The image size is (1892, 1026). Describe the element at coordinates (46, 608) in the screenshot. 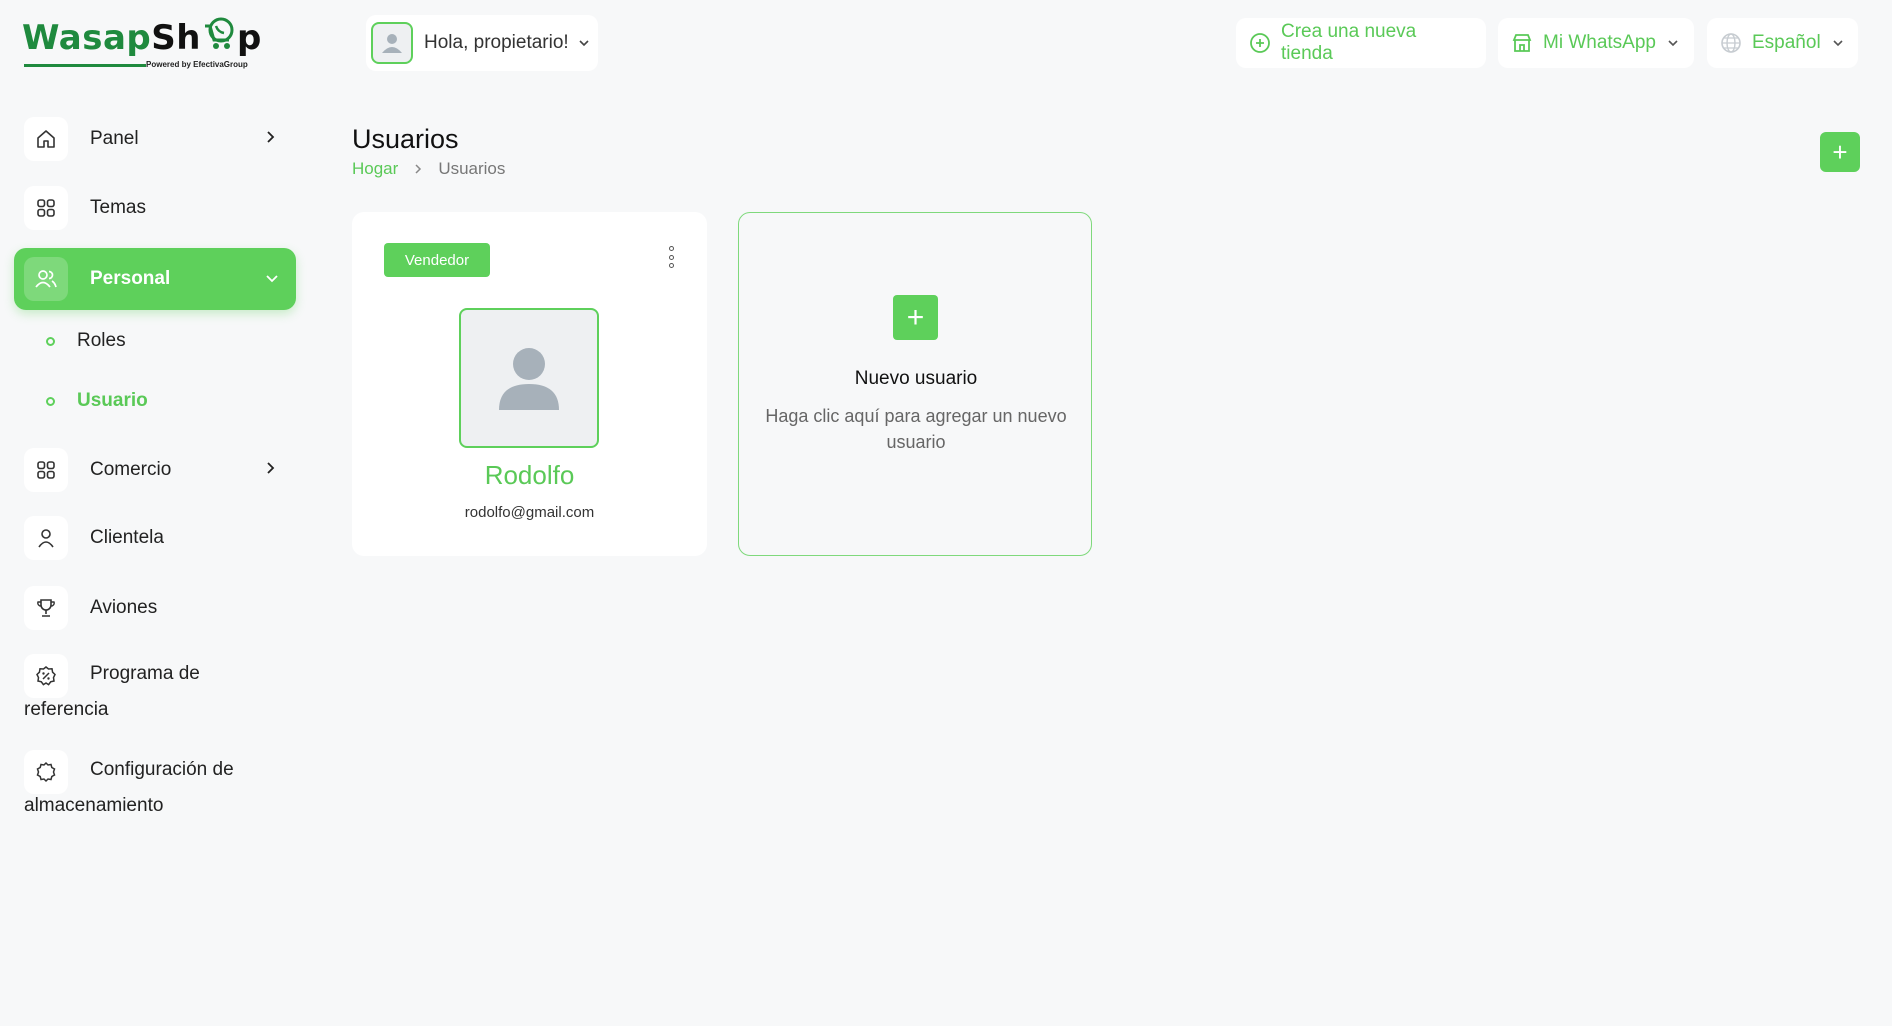

I see `trophy-icon` at that location.